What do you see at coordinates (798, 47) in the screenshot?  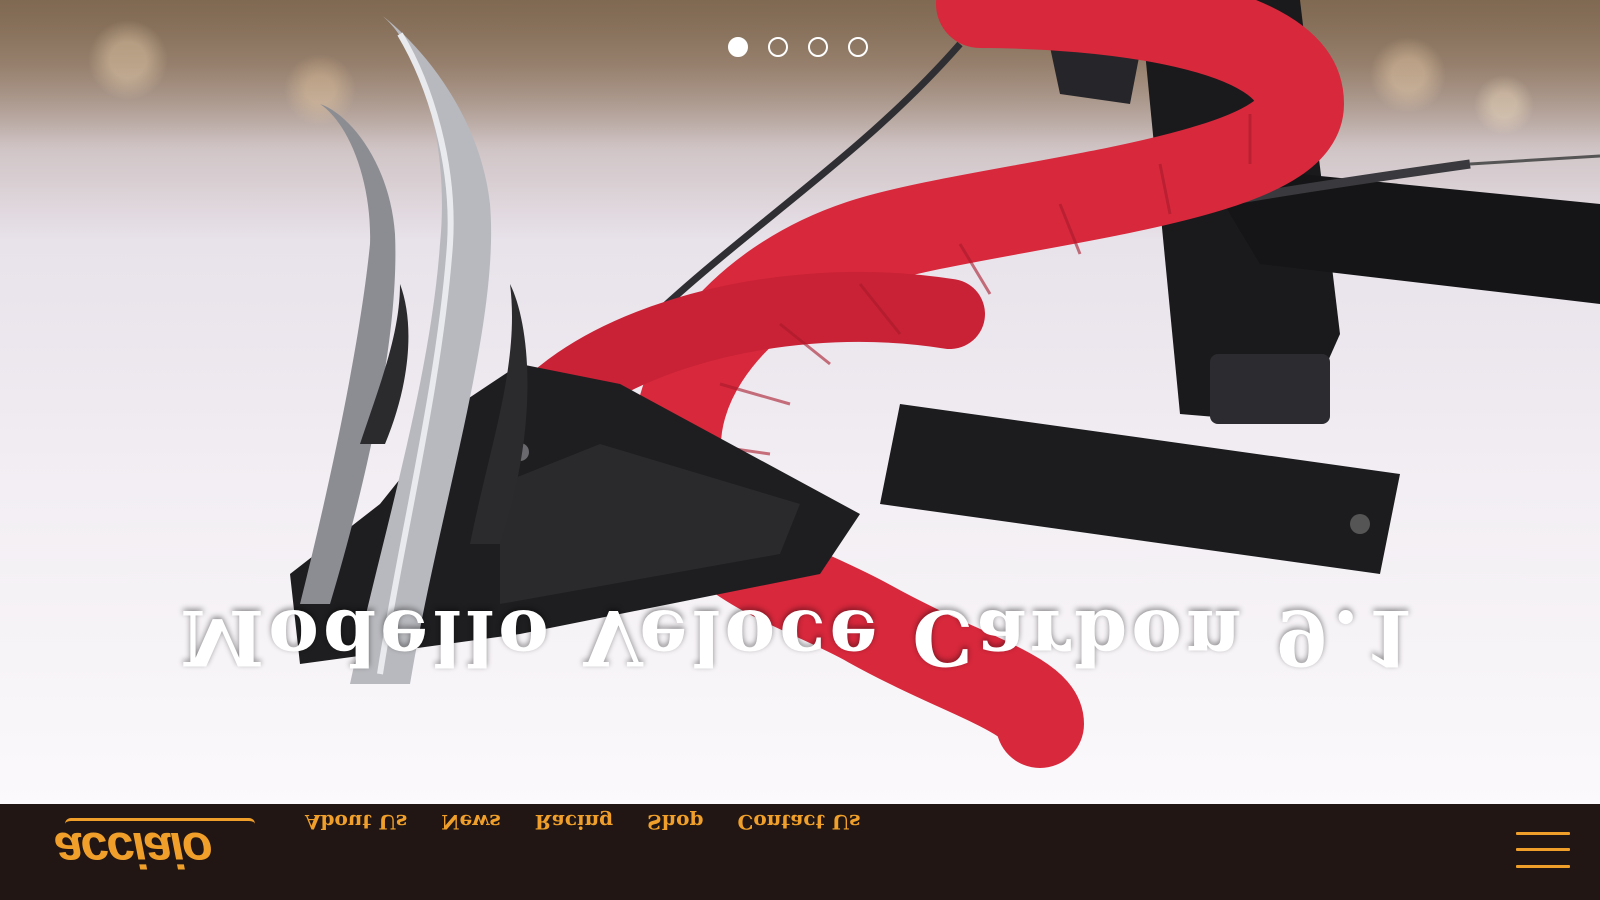 I see `slider-pagination` at bounding box center [798, 47].